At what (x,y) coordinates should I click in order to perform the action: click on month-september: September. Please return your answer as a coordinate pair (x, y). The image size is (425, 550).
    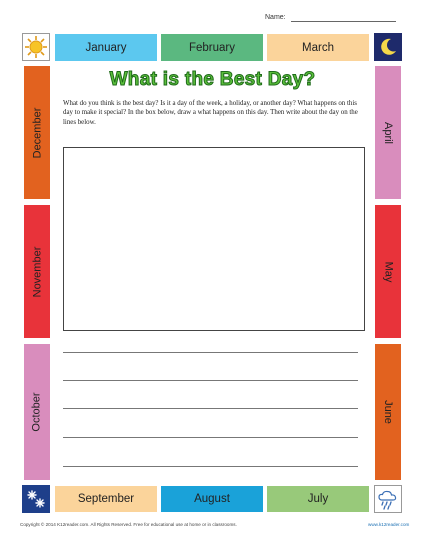
    Looking at the image, I should click on (106, 499).